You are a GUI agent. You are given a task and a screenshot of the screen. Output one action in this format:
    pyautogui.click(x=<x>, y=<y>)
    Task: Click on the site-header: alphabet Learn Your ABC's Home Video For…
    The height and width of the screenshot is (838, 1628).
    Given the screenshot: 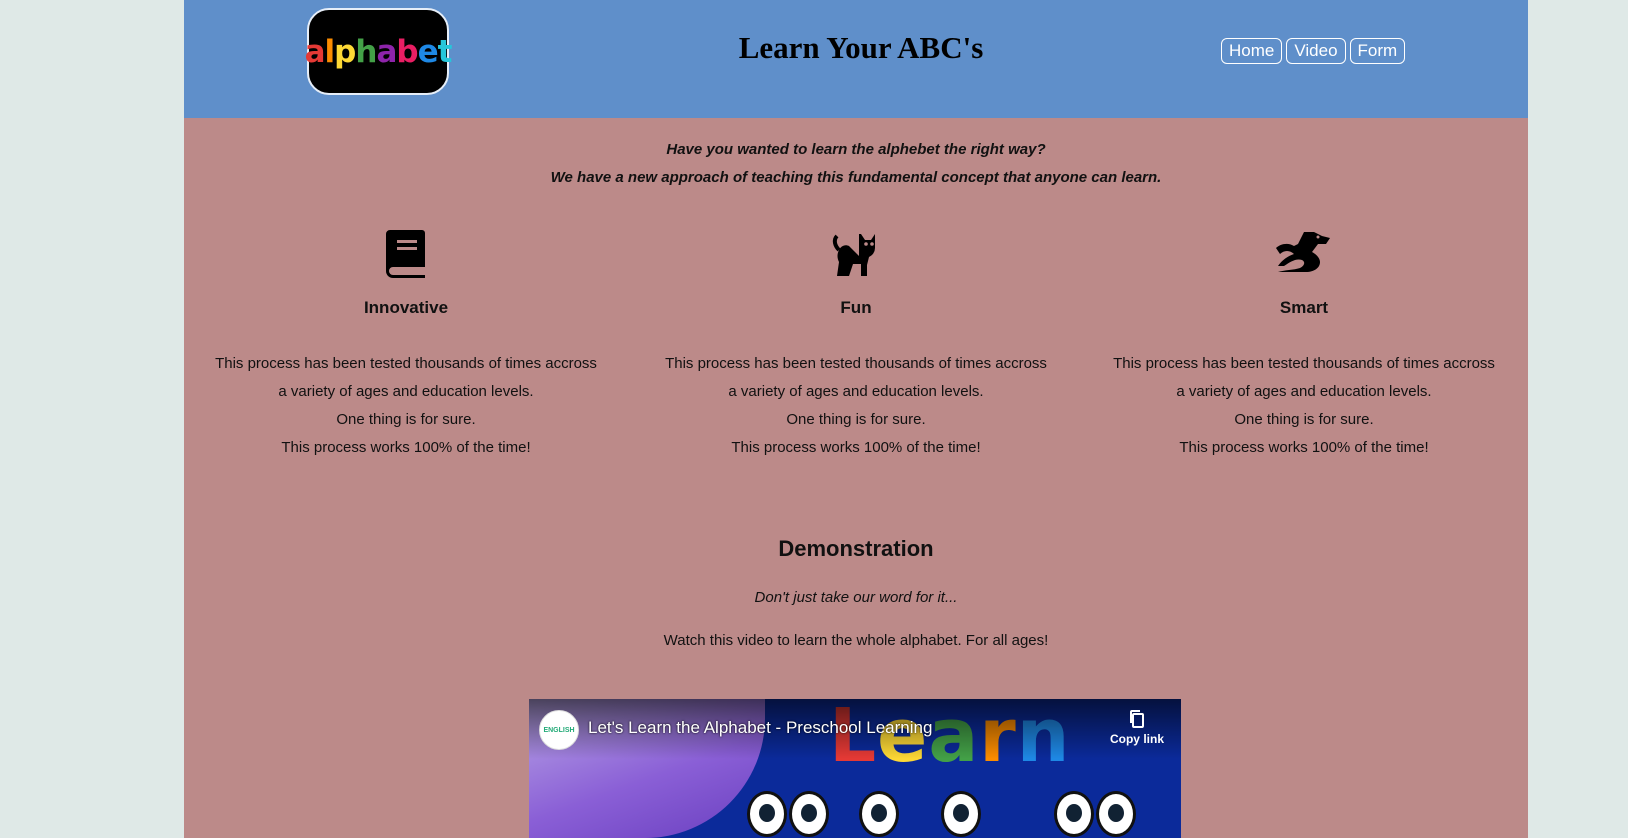 What is the action you would take?
    pyautogui.click(x=856, y=59)
    